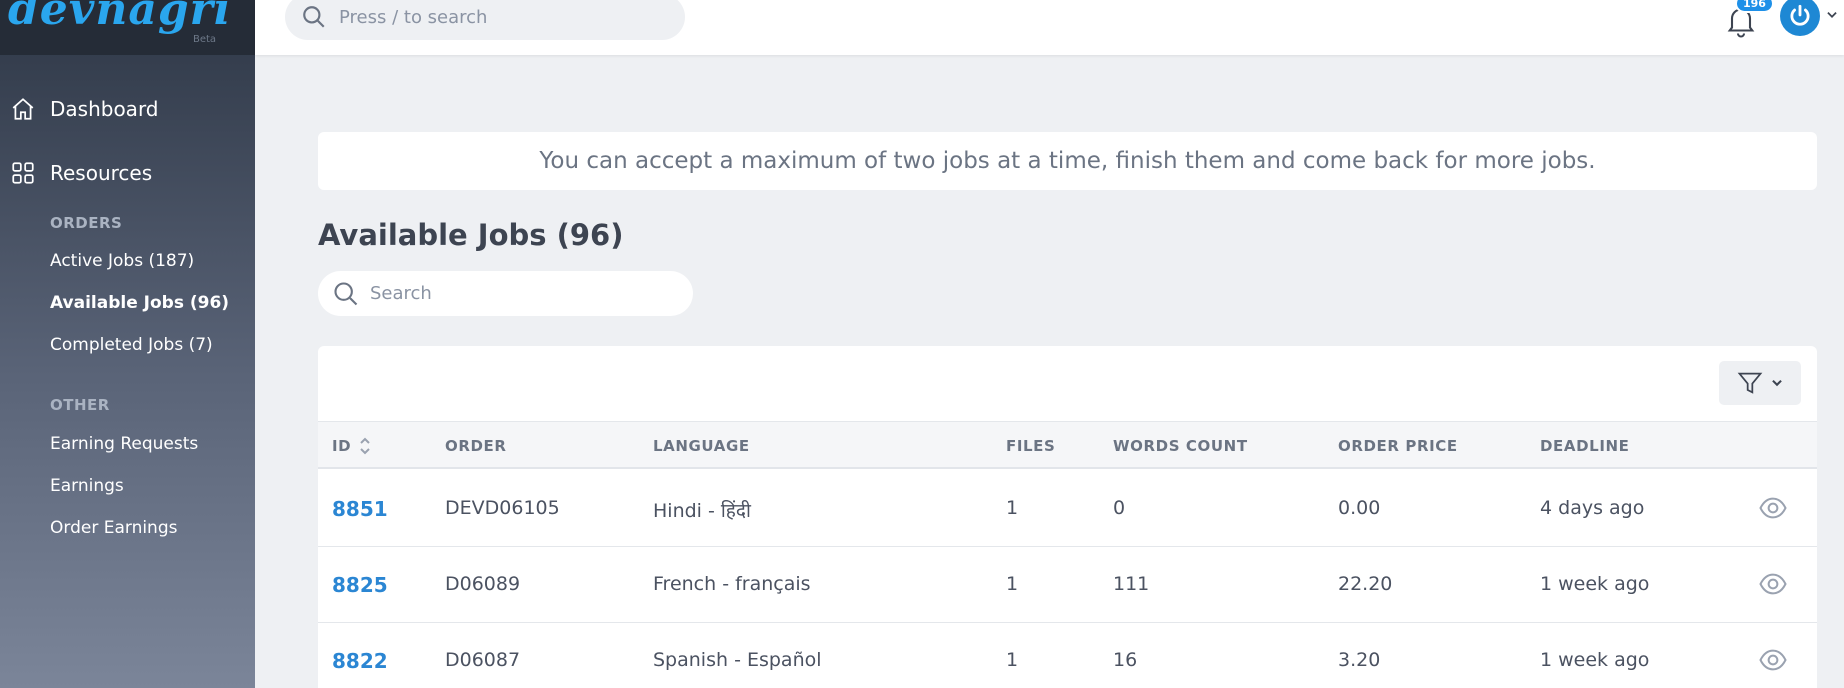 This screenshot has height=688, width=1844. I want to click on order-price: 22.20, so click(1365, 584).